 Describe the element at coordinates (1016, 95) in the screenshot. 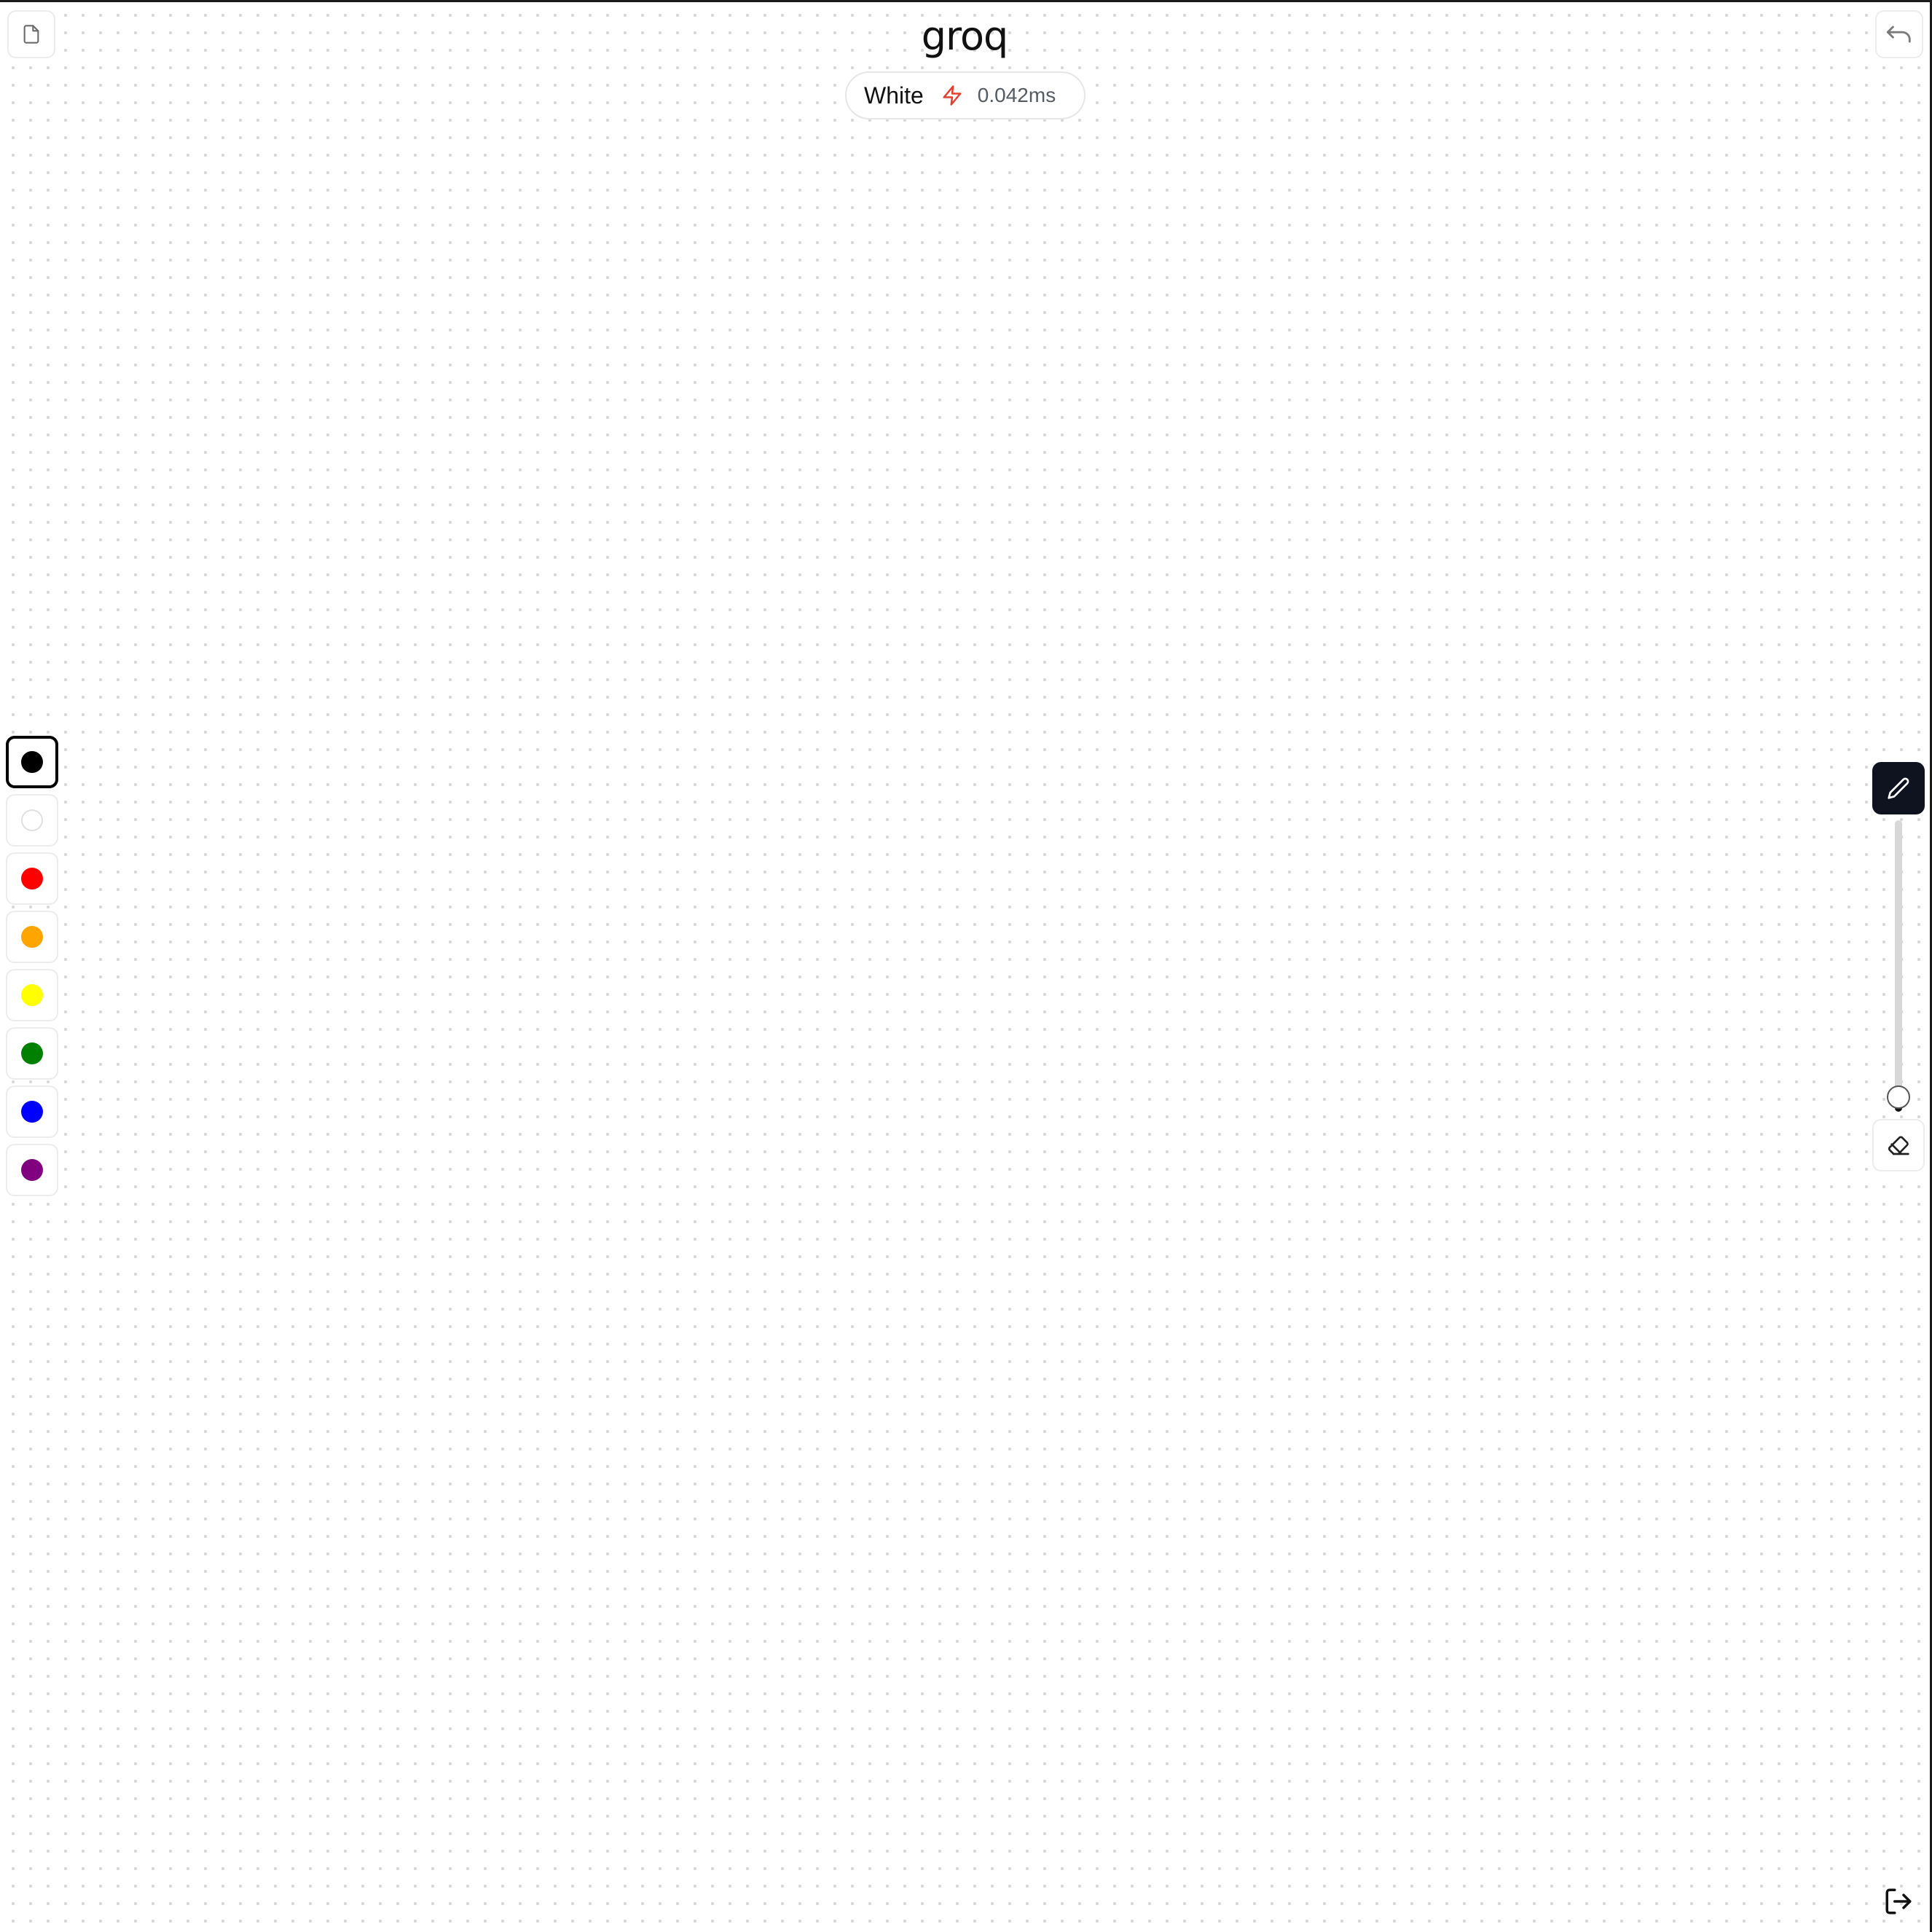

I see `latency-readout: 0.042ms` at that location.